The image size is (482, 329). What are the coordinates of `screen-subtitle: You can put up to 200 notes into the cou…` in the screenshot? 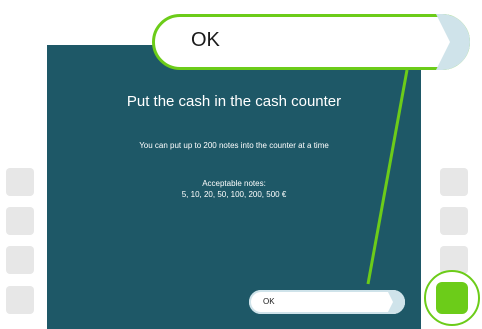 It's located at (234, 145).